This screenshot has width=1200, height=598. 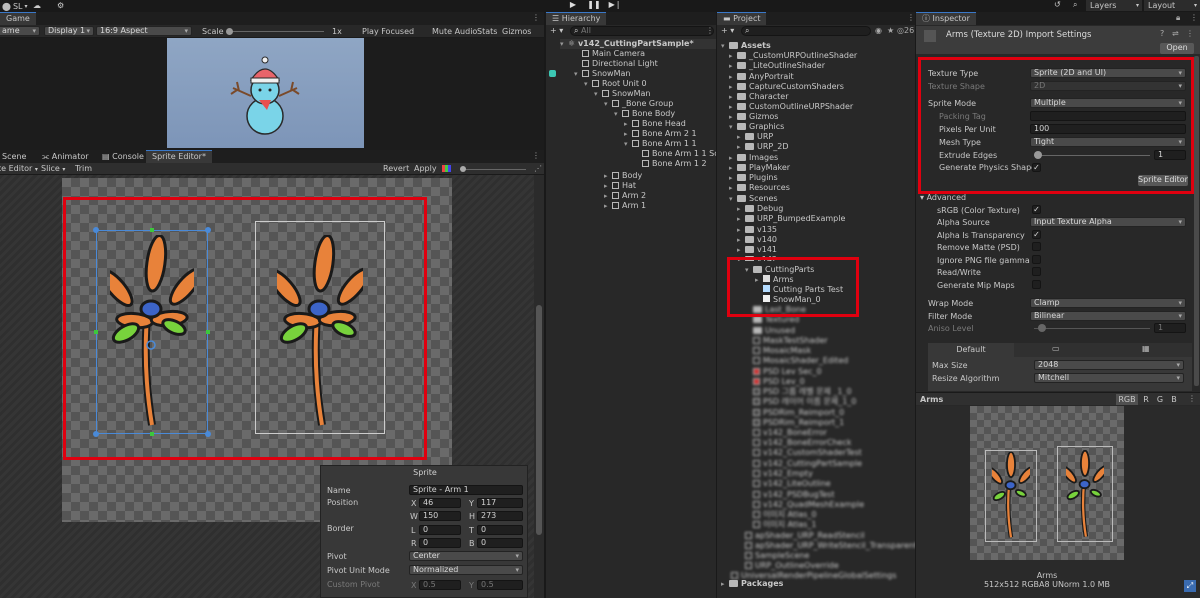 I want to click on hierarchy-item: Directional Light, so click(x=620, y=64).